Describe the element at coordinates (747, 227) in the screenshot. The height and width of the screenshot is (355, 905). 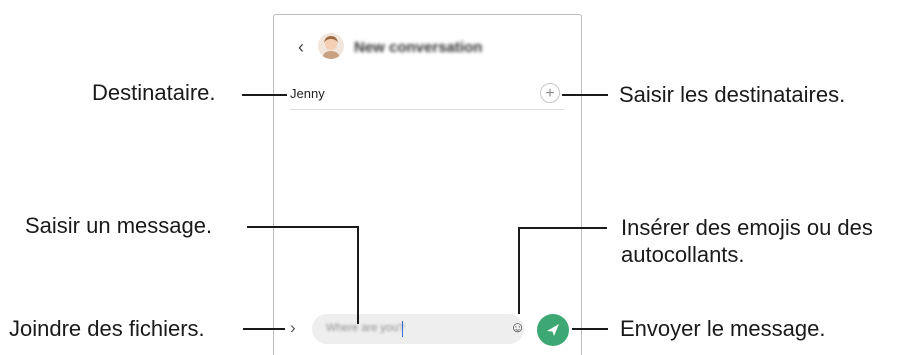
I see `callout-emoji-line1: Insérer des emojis ou des` at that location.